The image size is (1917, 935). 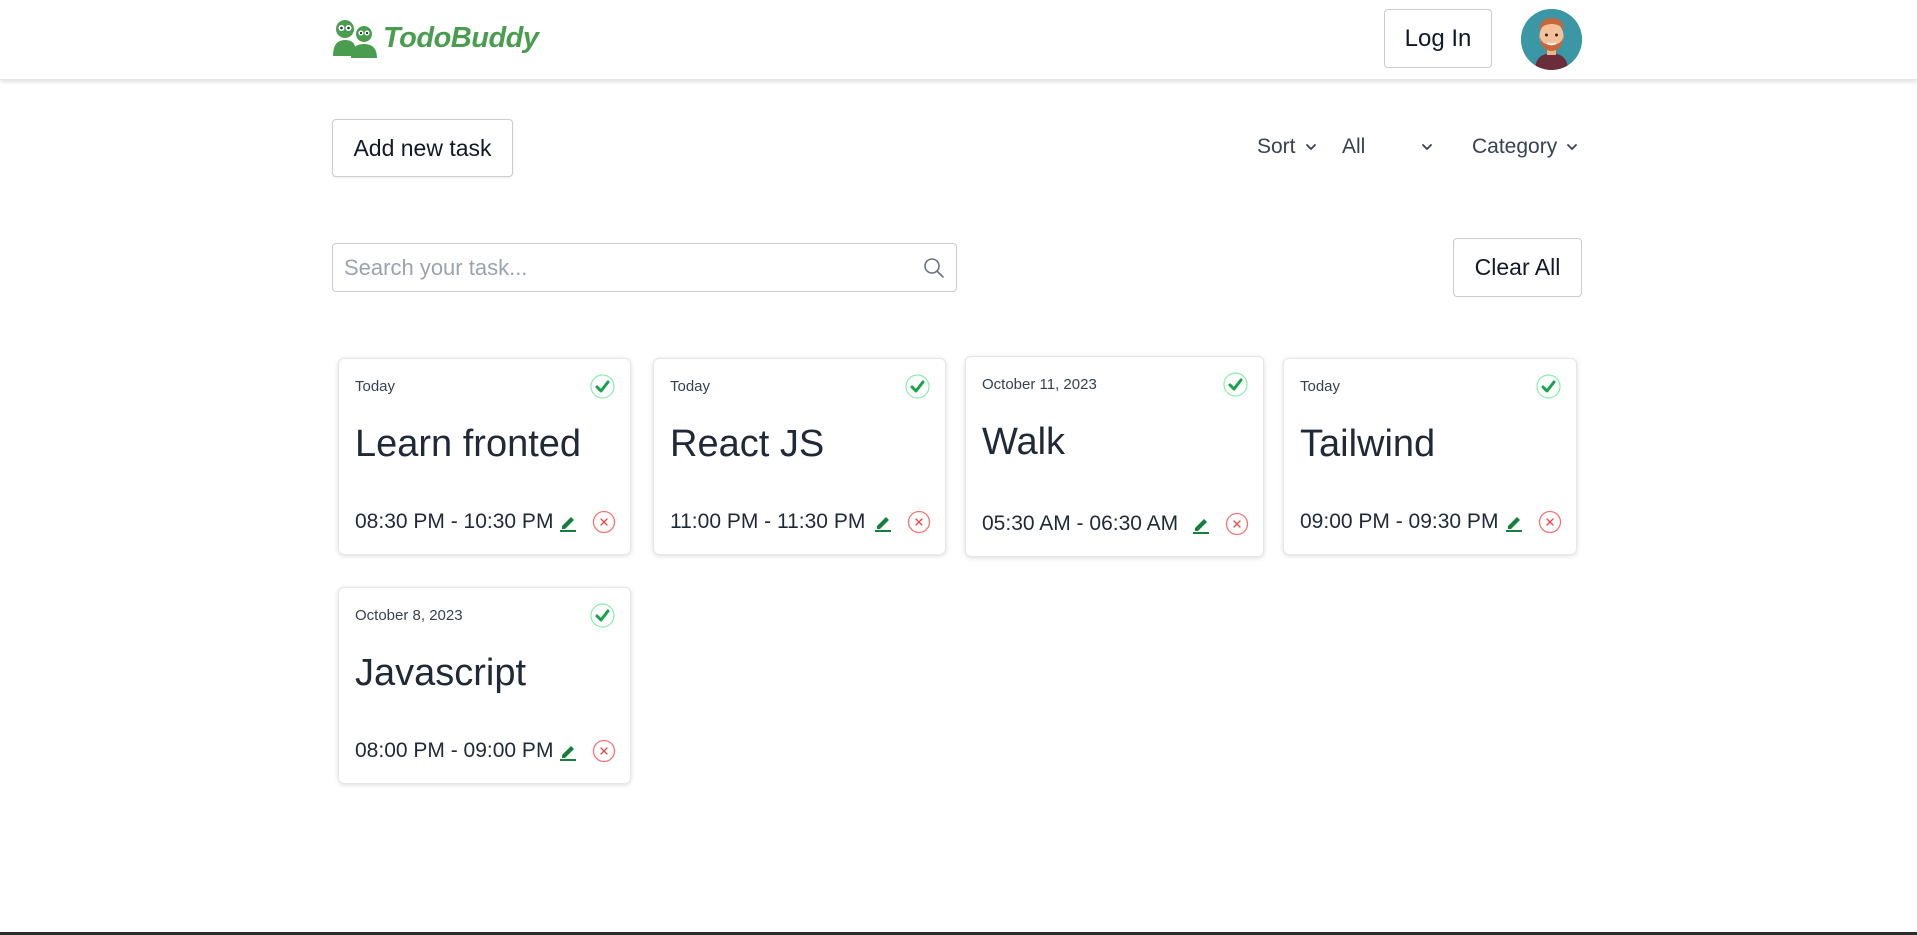 I want to click on search-box, so click(x=644, y=267).